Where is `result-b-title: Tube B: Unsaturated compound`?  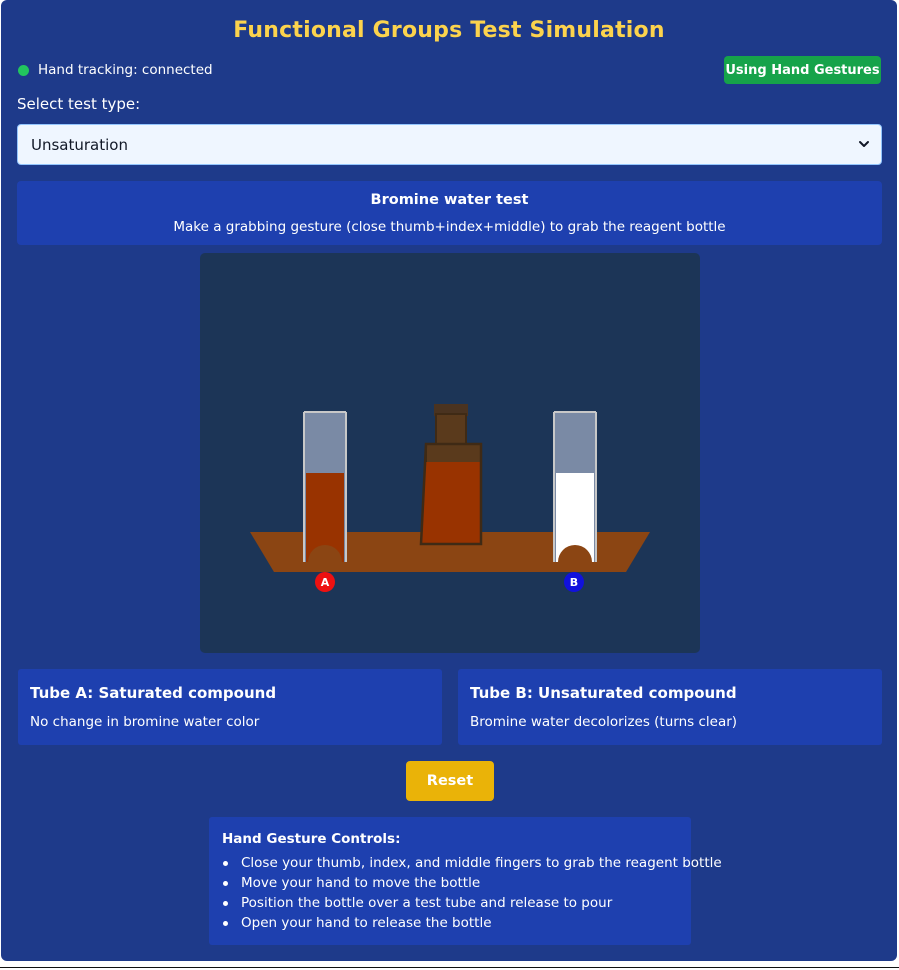 result-b-title: Tube B: Unsaturated compound is located at coordinates (603, 693).